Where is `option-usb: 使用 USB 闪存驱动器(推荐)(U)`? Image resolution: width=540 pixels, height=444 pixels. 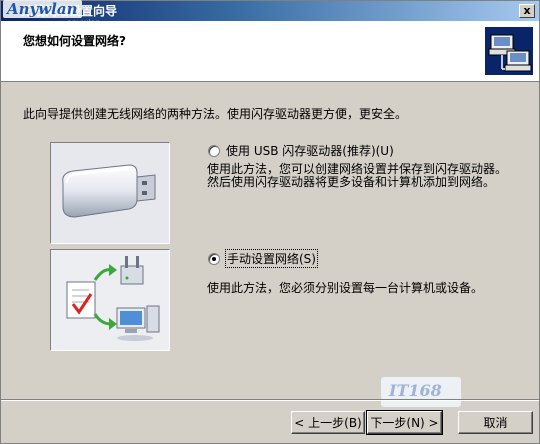
option-usb: 使用 USB 闪存驱动器(推荐)(U) is located at coordinates (301, 150).